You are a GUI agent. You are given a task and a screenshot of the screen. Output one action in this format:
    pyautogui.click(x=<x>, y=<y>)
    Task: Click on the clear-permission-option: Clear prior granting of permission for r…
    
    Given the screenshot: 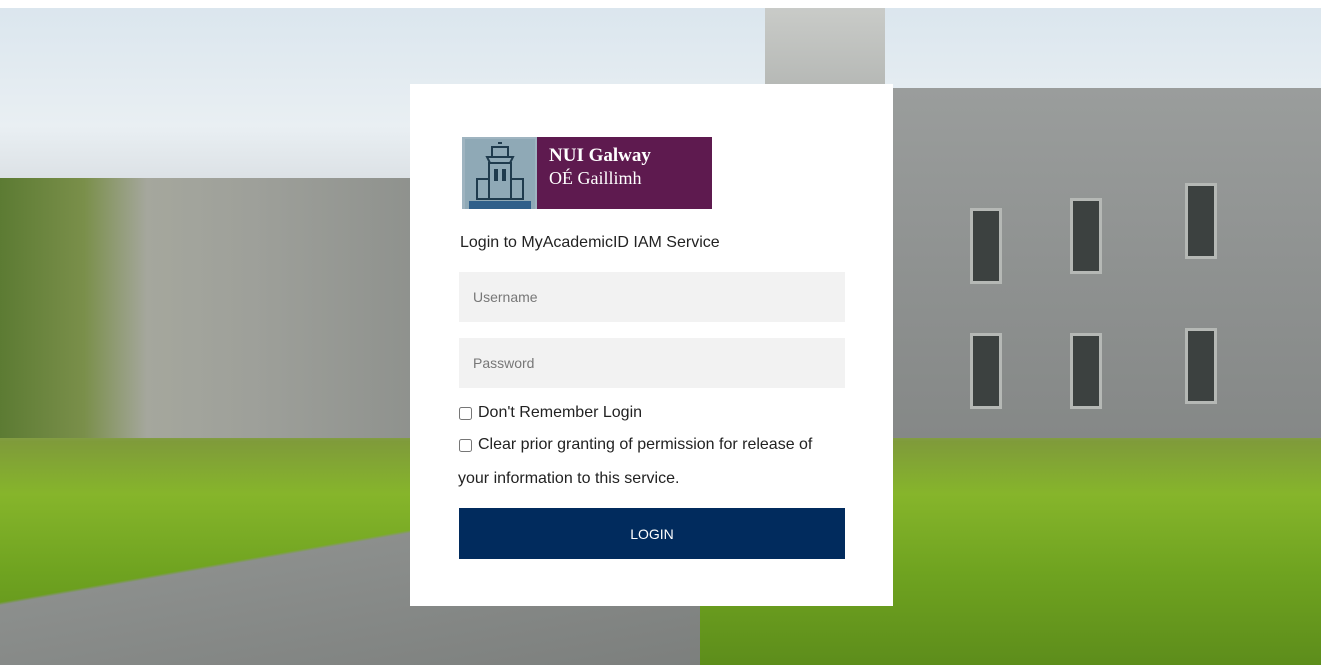 What is the action you would take?
    pyautogui.click(x=635, y=445)
    